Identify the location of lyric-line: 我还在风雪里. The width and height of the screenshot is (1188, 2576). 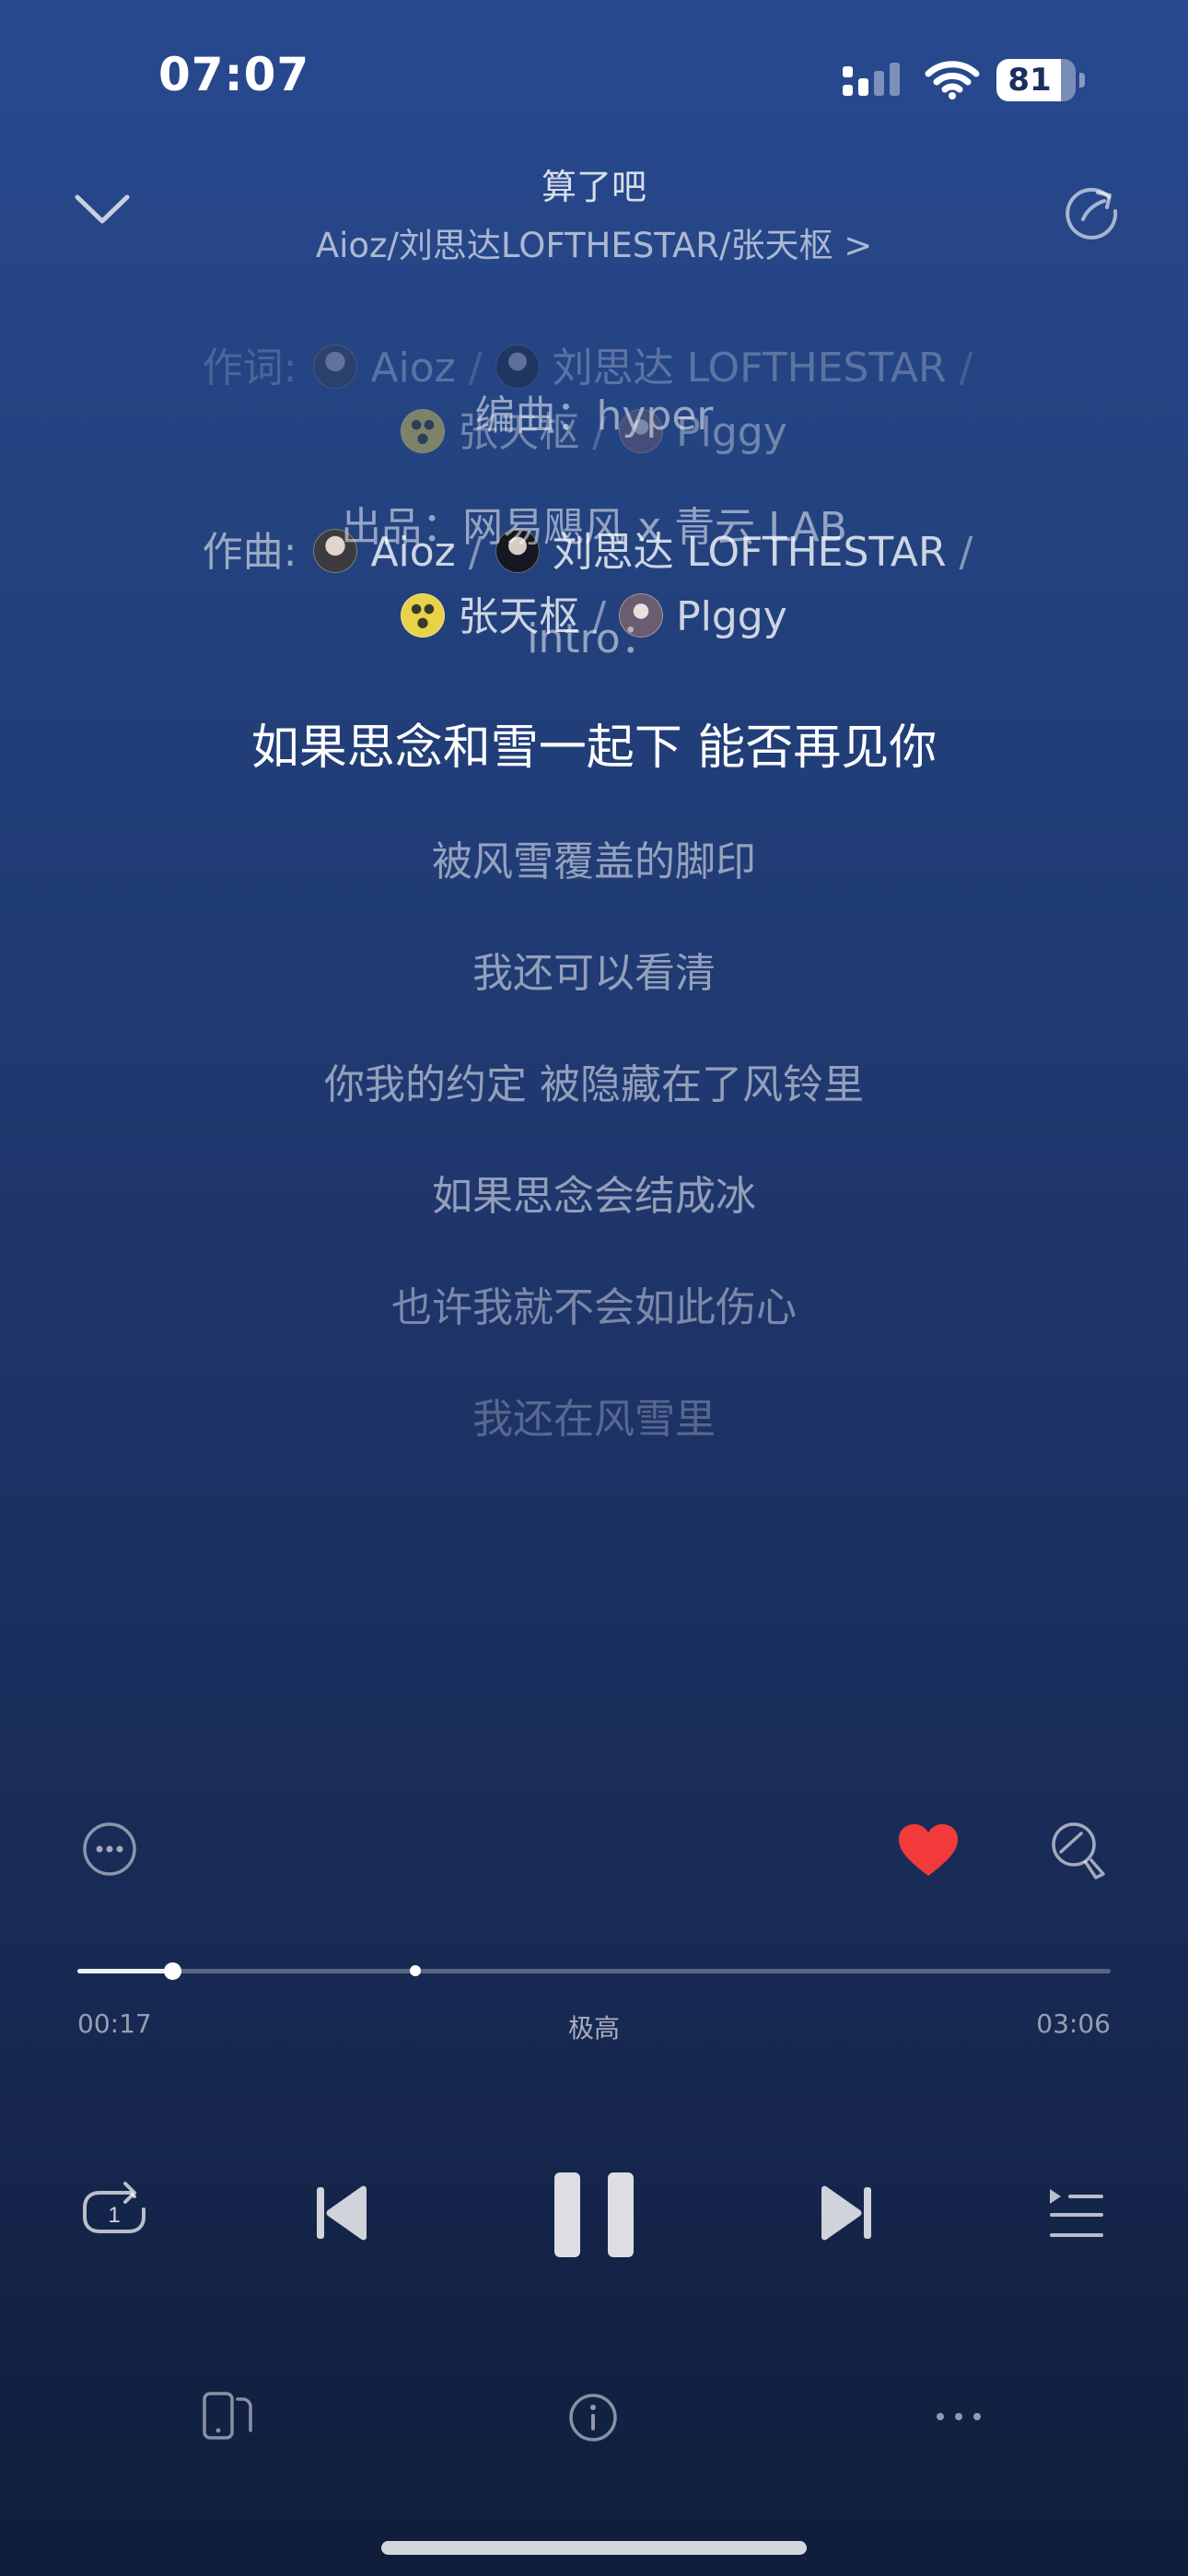
(594, 1415).